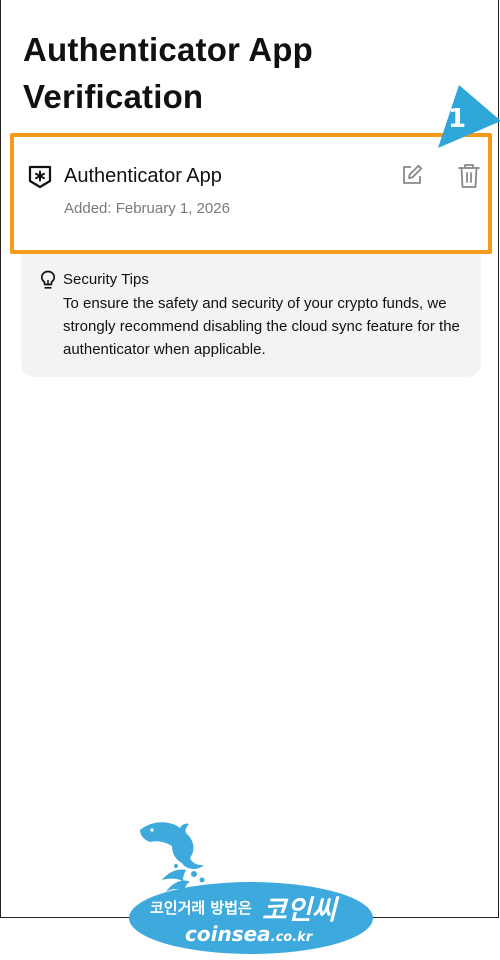  Describe the element at coordinates (40, 177) in the screenshot. I see `shield-asterisk-icon` at that location.